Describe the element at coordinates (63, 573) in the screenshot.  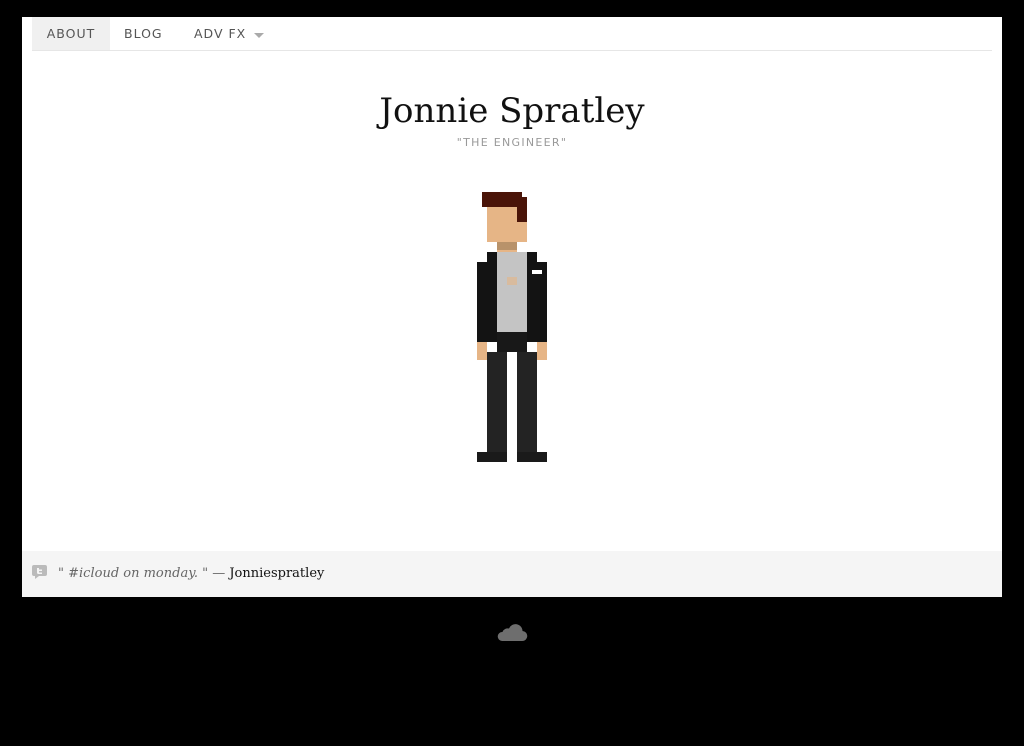
I see `tweet-quote-open: "` at that location.